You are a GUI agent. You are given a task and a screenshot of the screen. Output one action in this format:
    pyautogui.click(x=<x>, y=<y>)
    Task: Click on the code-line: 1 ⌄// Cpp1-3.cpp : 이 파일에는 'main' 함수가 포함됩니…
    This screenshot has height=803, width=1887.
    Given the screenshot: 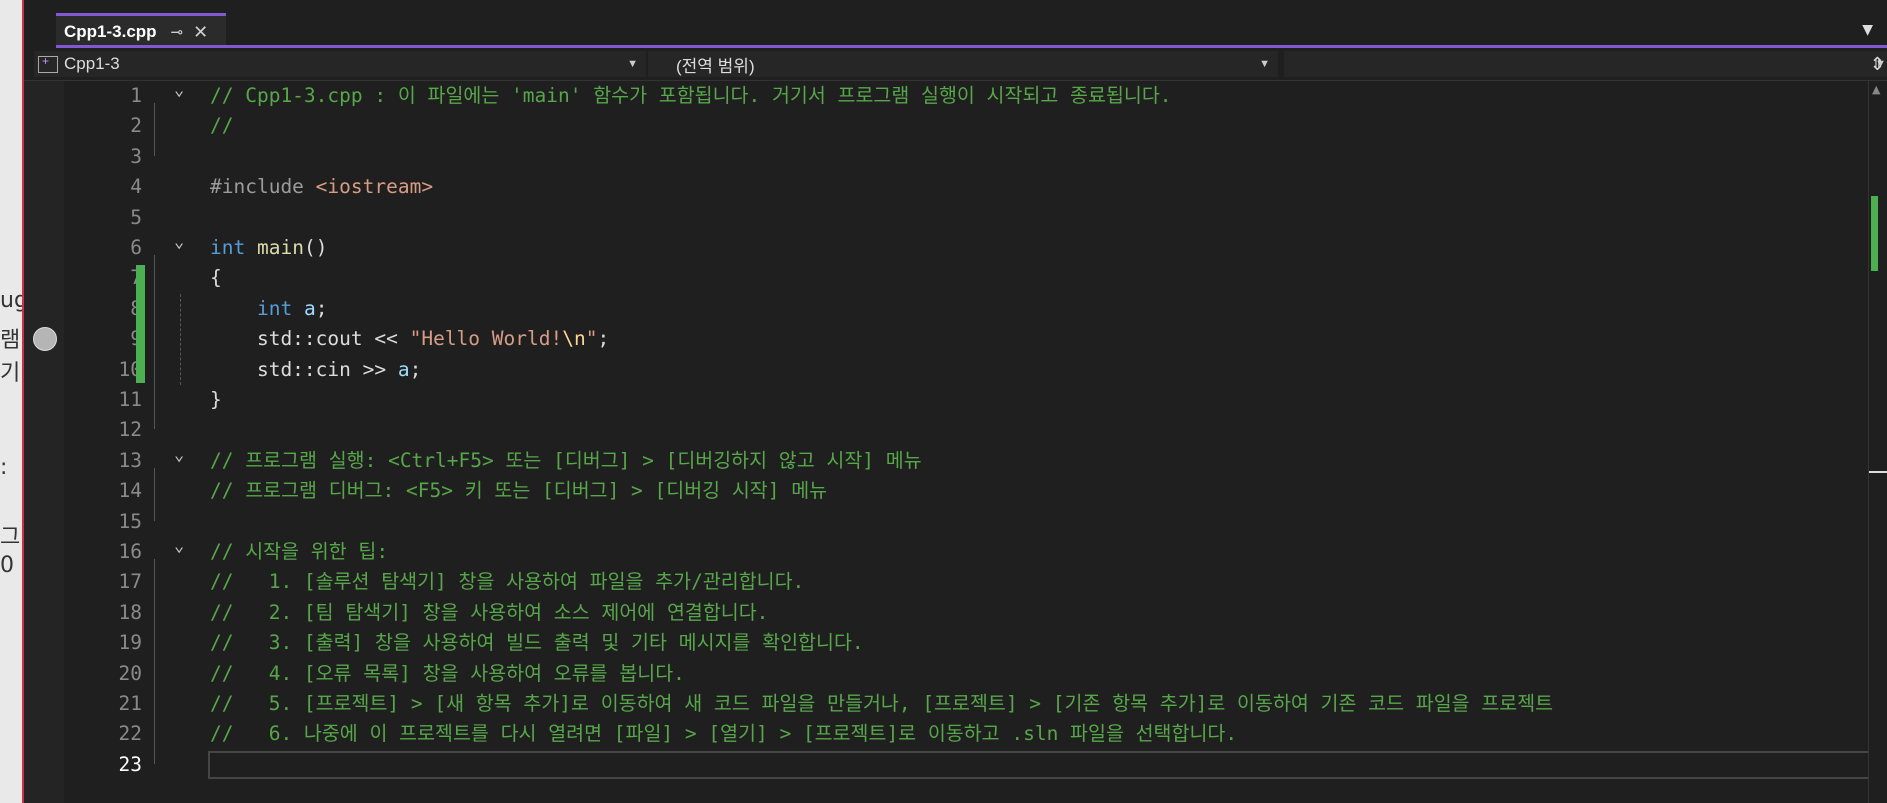 What is the action you would take?
    pyautogui.click(x=966, y=95)
    